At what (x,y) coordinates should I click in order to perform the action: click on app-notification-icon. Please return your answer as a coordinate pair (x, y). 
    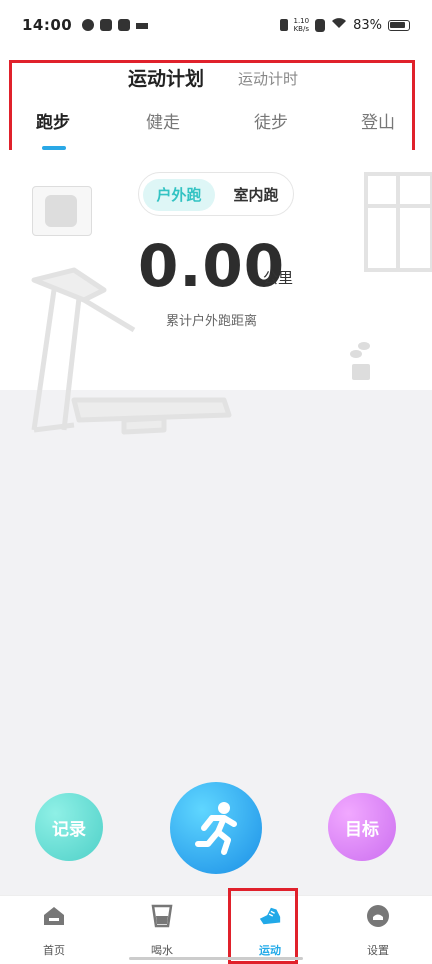
    Looking at the image, I should click on (88, 25).